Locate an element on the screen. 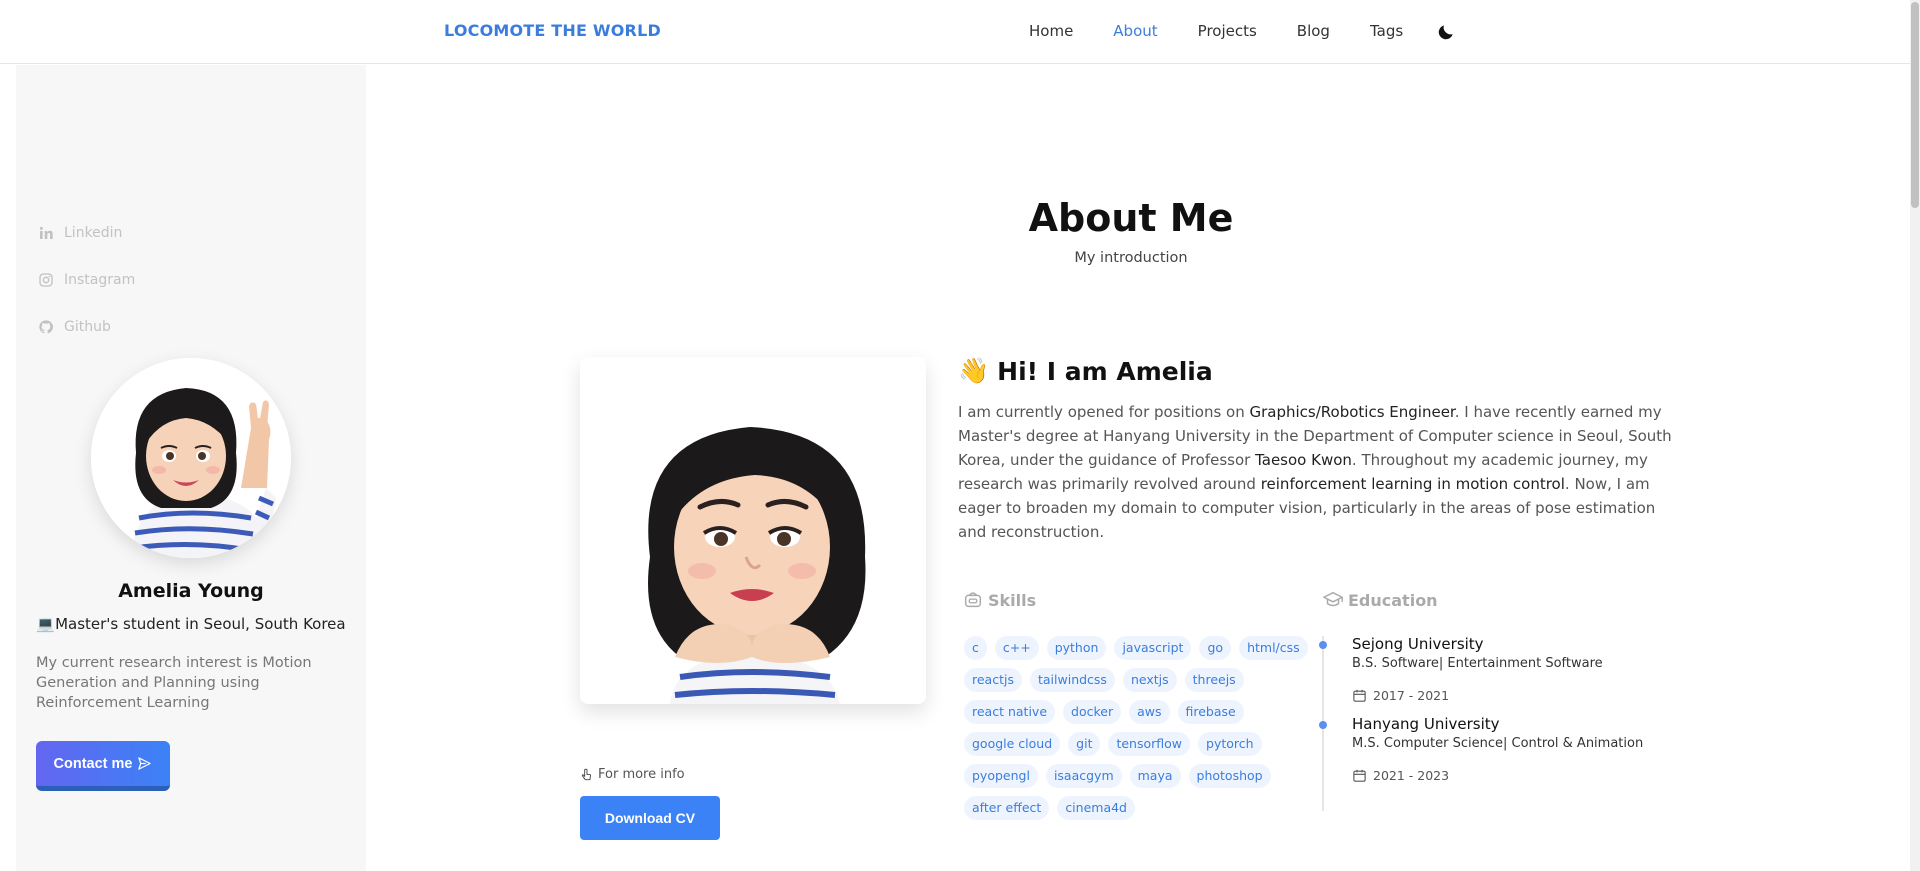 The width and height of the screenshot is (1920, 871). education-years-label: 2017 - 2021 is located at coordinates (1411, 695).